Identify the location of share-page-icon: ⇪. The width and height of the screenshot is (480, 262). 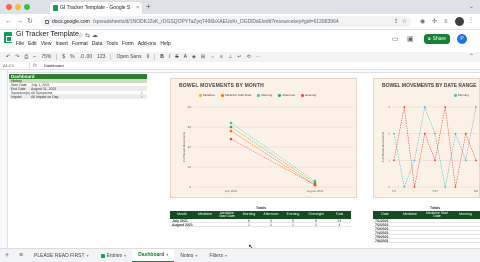
(396, 21).